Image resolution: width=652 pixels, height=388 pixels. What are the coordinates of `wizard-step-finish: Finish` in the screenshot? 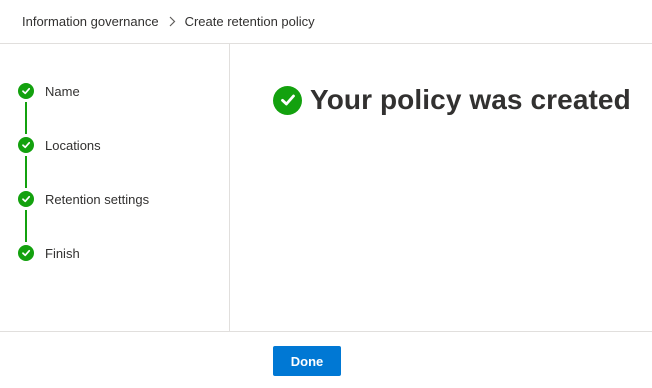 It's located at (49, 253).